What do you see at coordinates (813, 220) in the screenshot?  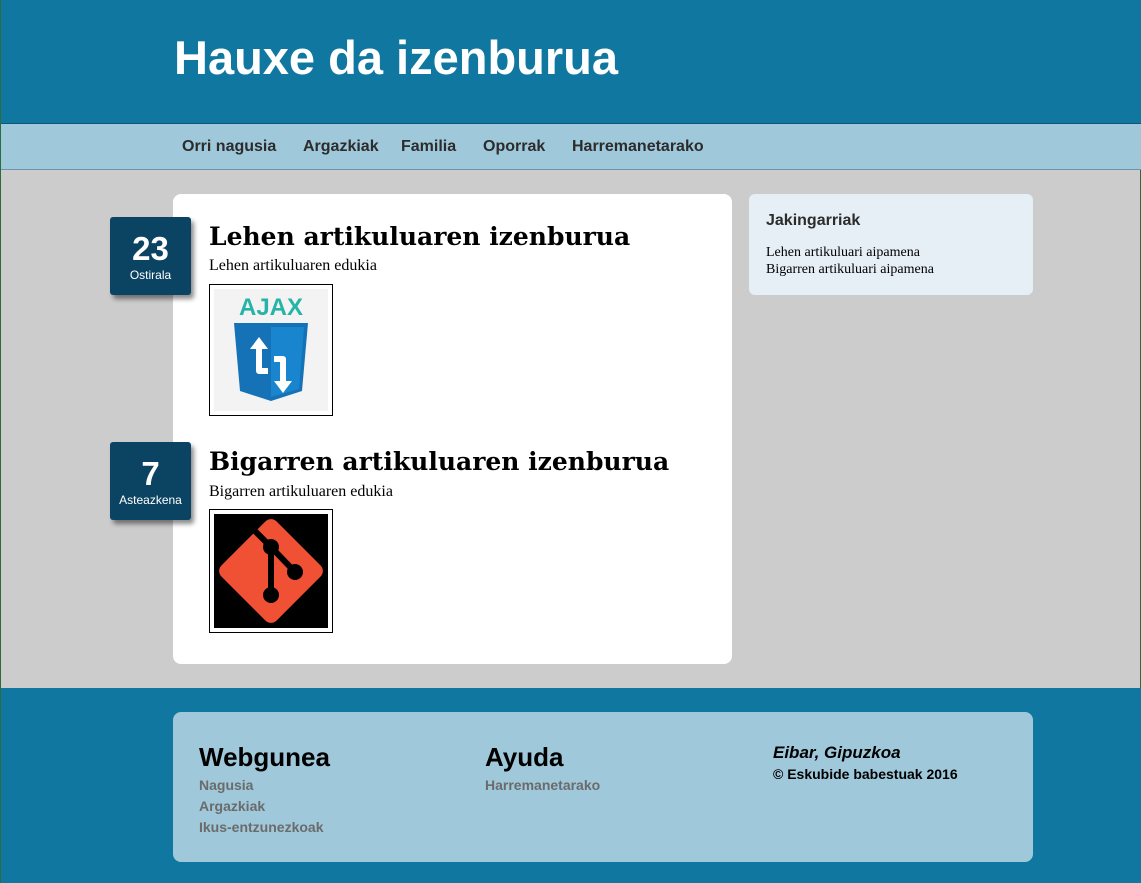 I see `sidebar-title: Jakingarriak` at bounding box center [813, 220].